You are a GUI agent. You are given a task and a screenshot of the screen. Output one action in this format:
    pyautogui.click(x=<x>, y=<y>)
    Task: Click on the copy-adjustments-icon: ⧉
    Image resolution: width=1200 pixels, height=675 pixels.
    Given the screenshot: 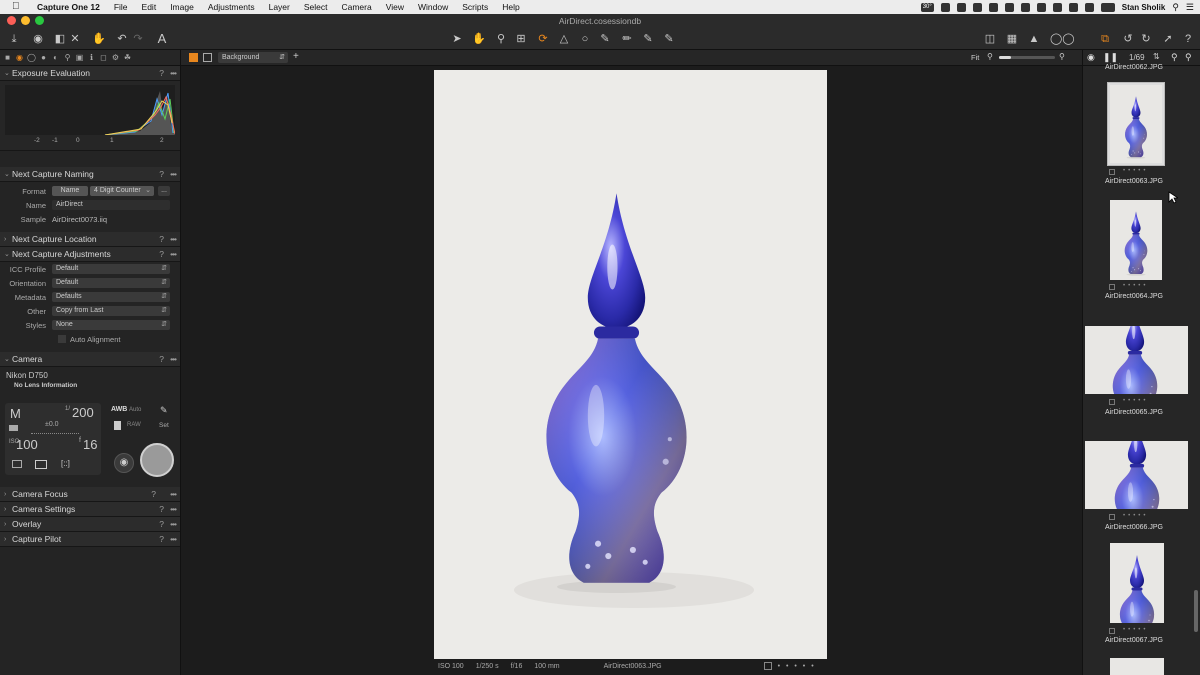 What is the action you would take?
    pyautogui.click(x=1105, y=39)
    